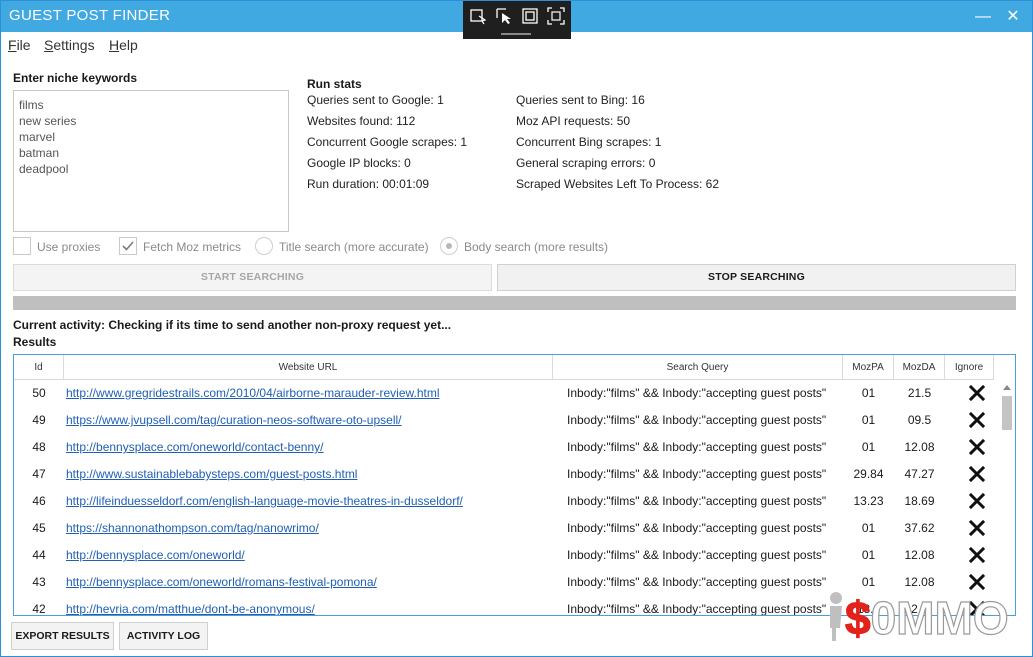  Describe the element at coordinates (163, 636) in the screenshot. I see `activity-log-button: ACTIVITY LOG` at that location.